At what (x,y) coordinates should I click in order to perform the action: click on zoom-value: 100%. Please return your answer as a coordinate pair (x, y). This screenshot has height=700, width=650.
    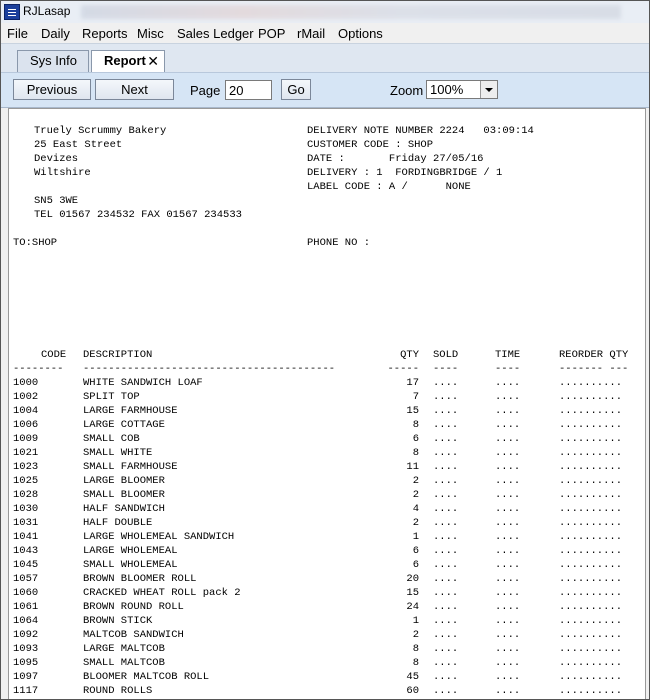
    Looking at the image, I should click on (447, 89).